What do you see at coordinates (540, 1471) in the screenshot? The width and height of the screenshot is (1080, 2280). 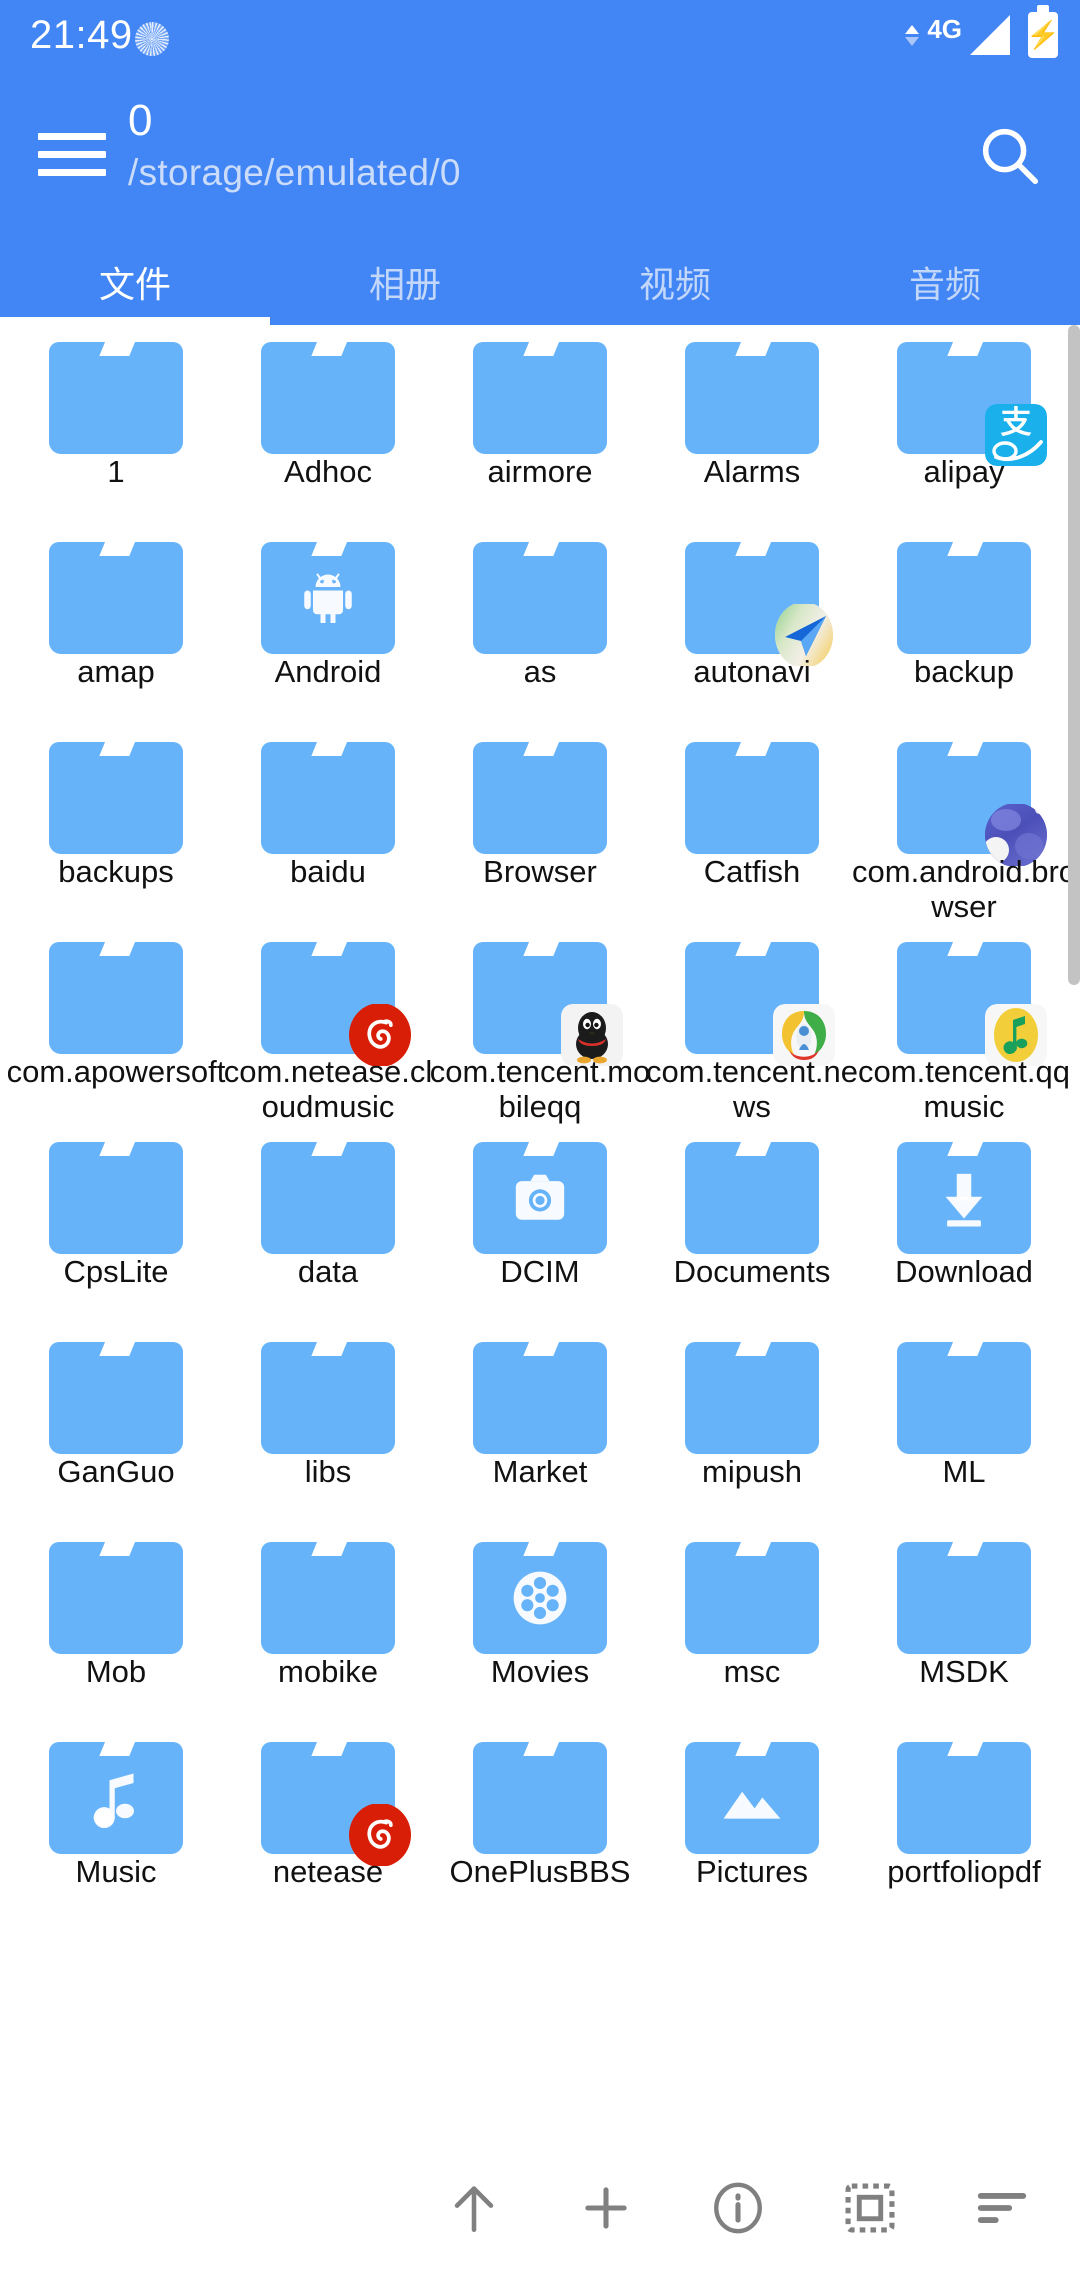 I see `file-name-label: Market` at bounding box center [540, 1471].